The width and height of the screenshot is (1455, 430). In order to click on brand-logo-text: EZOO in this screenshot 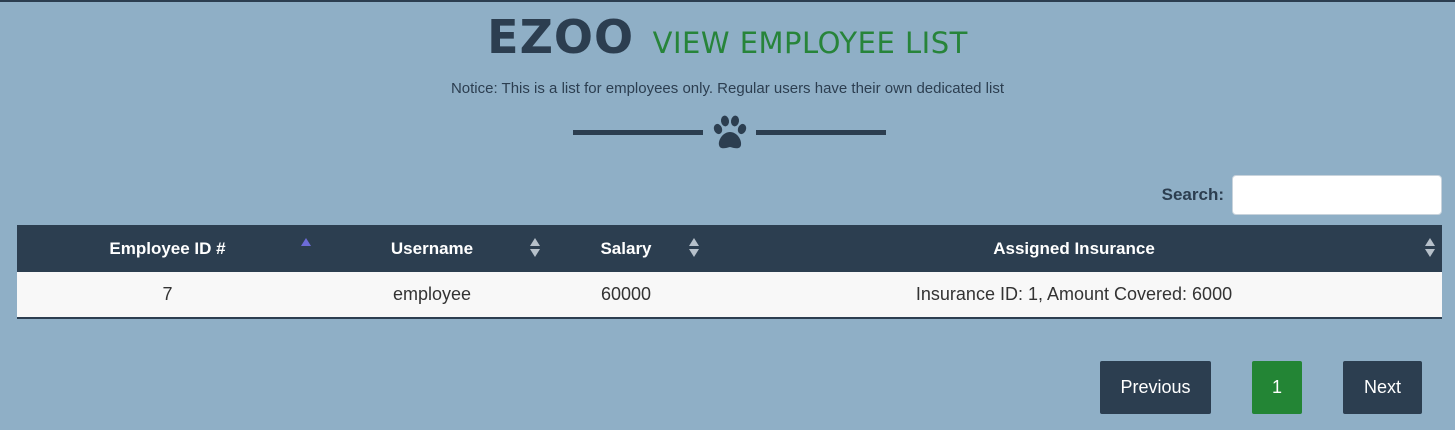, I will do `click(561, 37)`.